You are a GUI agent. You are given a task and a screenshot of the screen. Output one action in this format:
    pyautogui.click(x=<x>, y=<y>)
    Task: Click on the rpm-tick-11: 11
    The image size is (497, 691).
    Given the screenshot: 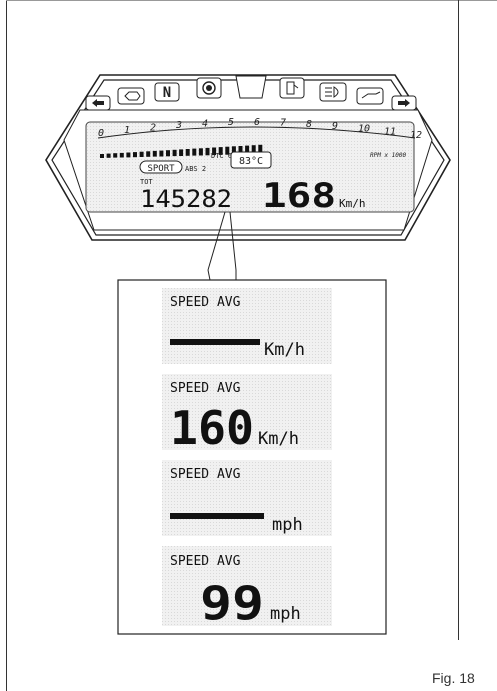 What is the action you would take?
    pyautogui.click(x=390, y=132)
    